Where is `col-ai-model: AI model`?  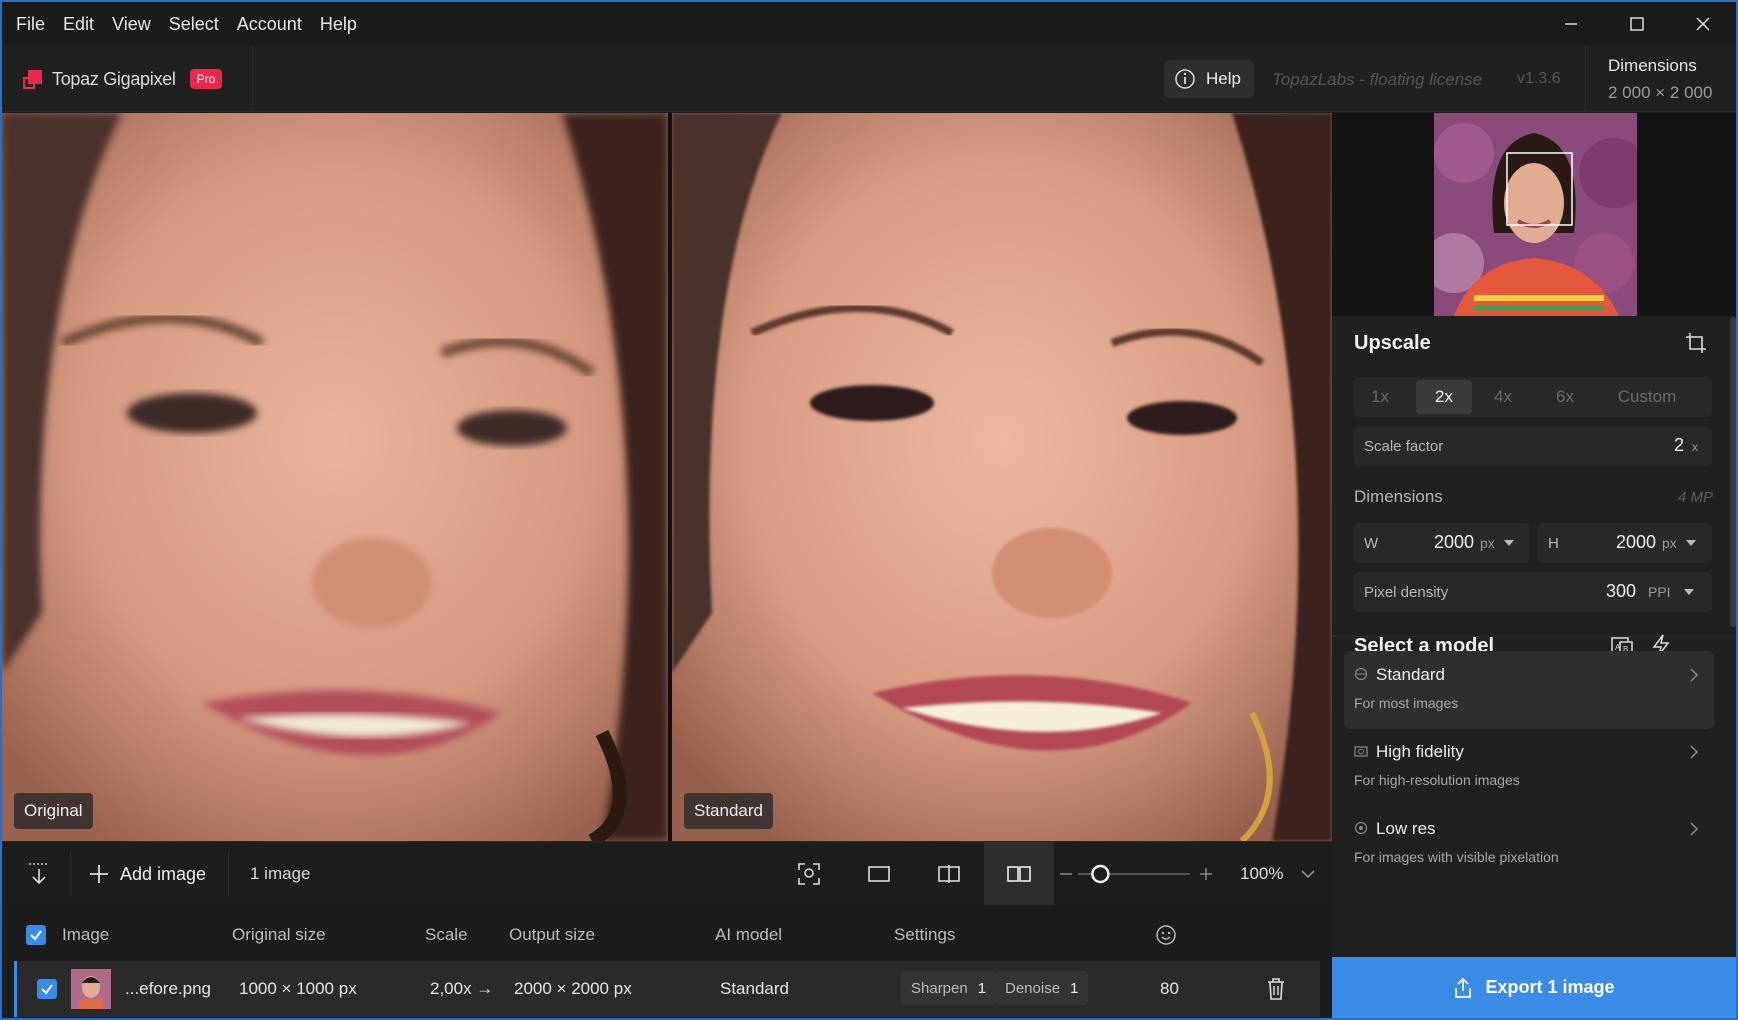
col-ai-model: AI model is located at coordinates (748, 935).